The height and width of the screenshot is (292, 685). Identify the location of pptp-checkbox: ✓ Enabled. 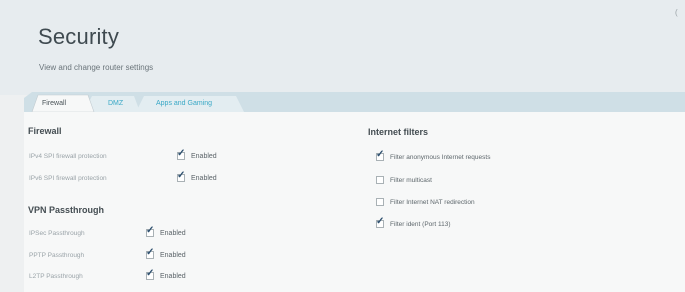
(166, 253).